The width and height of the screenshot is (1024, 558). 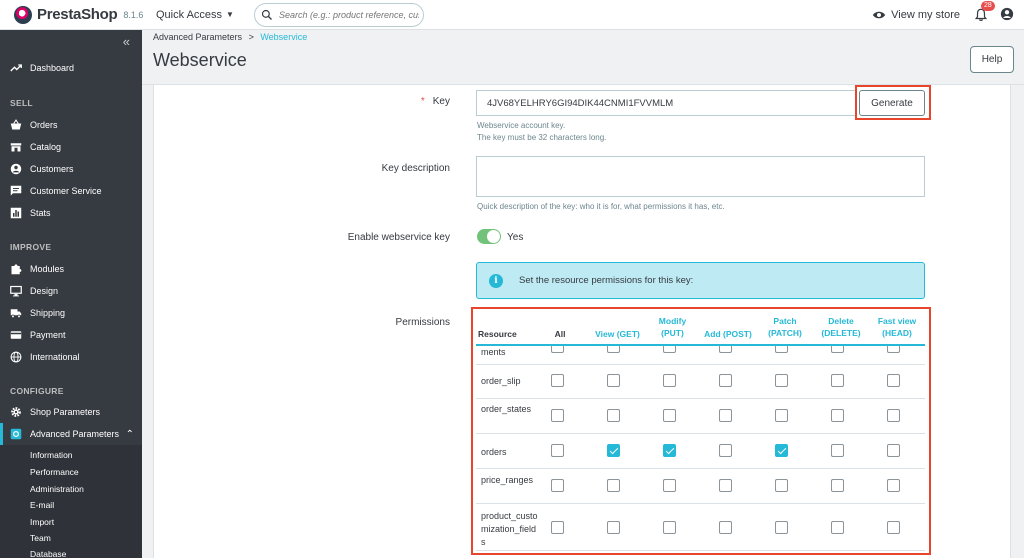 I want to click on sidebar-item-advanced-parameters: Advanced Parameters ⌃, so click(x=71, y=434).